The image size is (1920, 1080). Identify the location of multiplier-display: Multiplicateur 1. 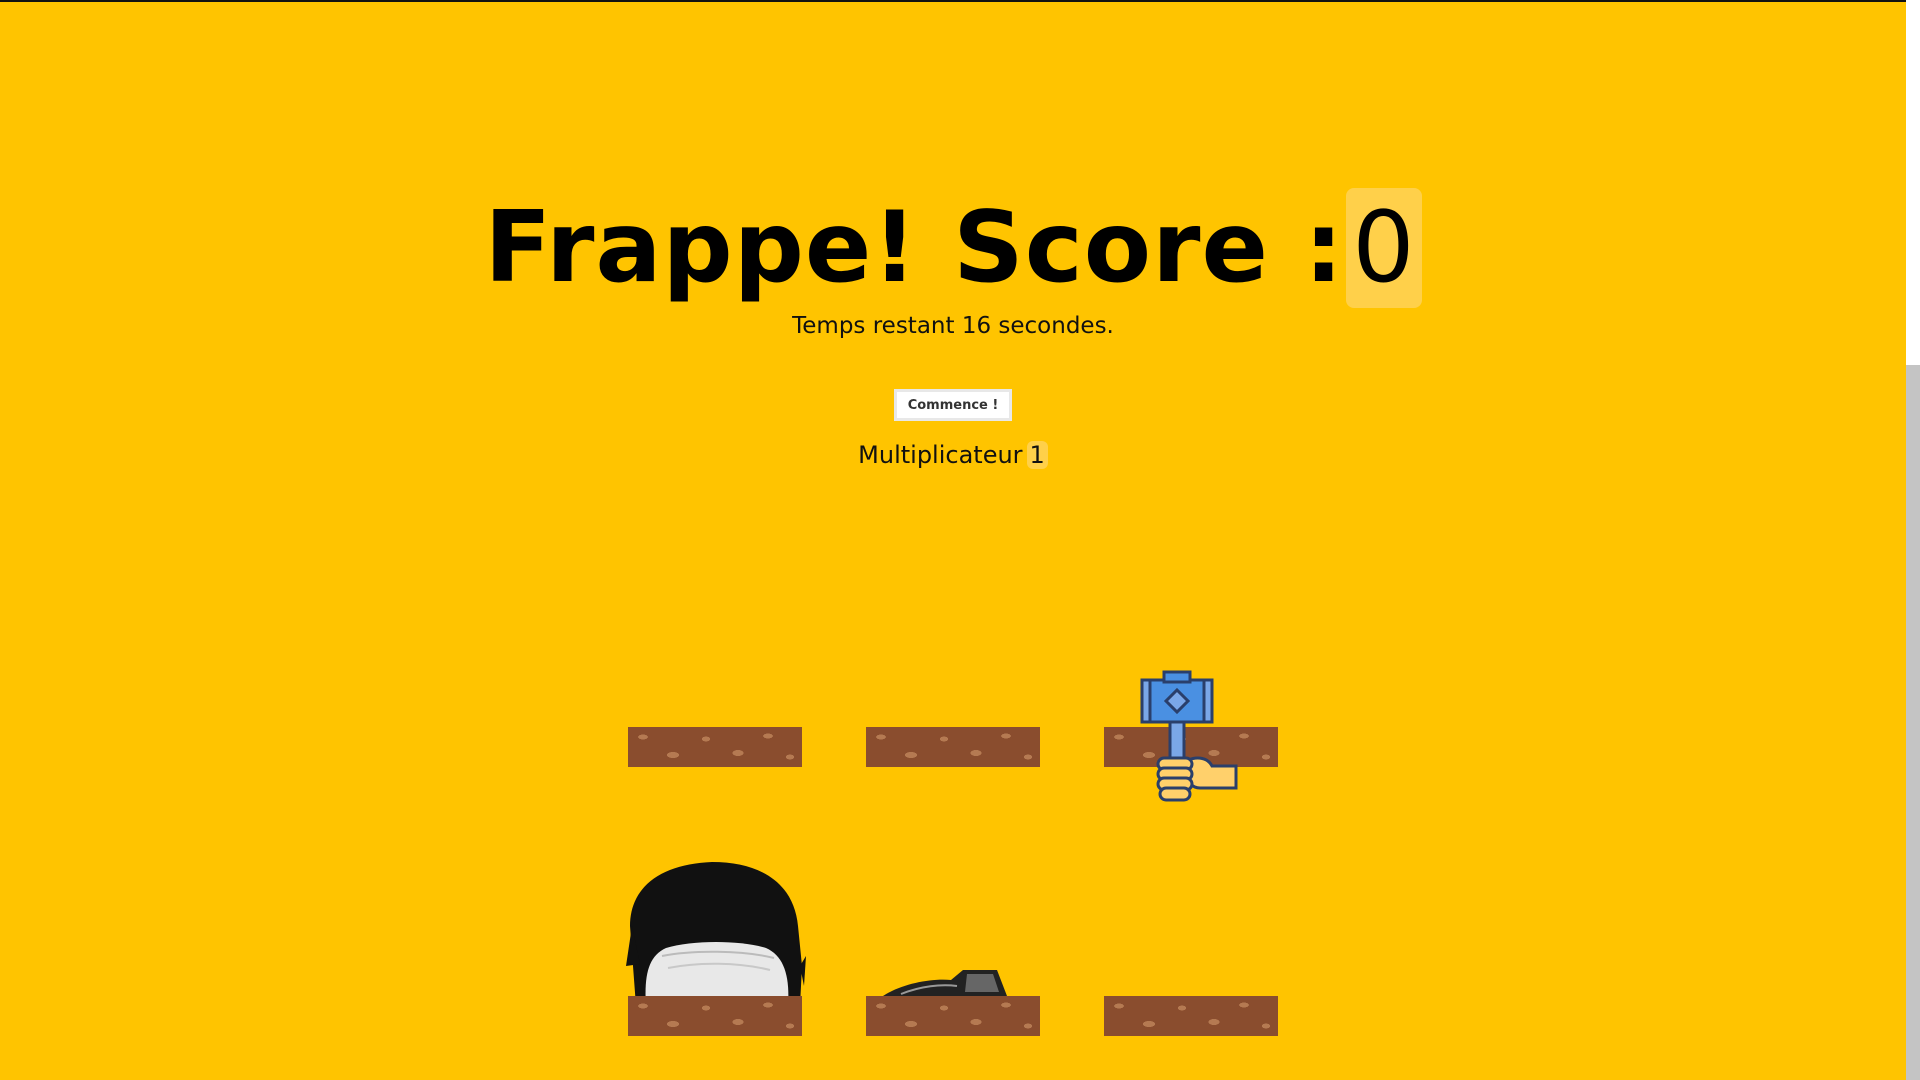
(953, 455).